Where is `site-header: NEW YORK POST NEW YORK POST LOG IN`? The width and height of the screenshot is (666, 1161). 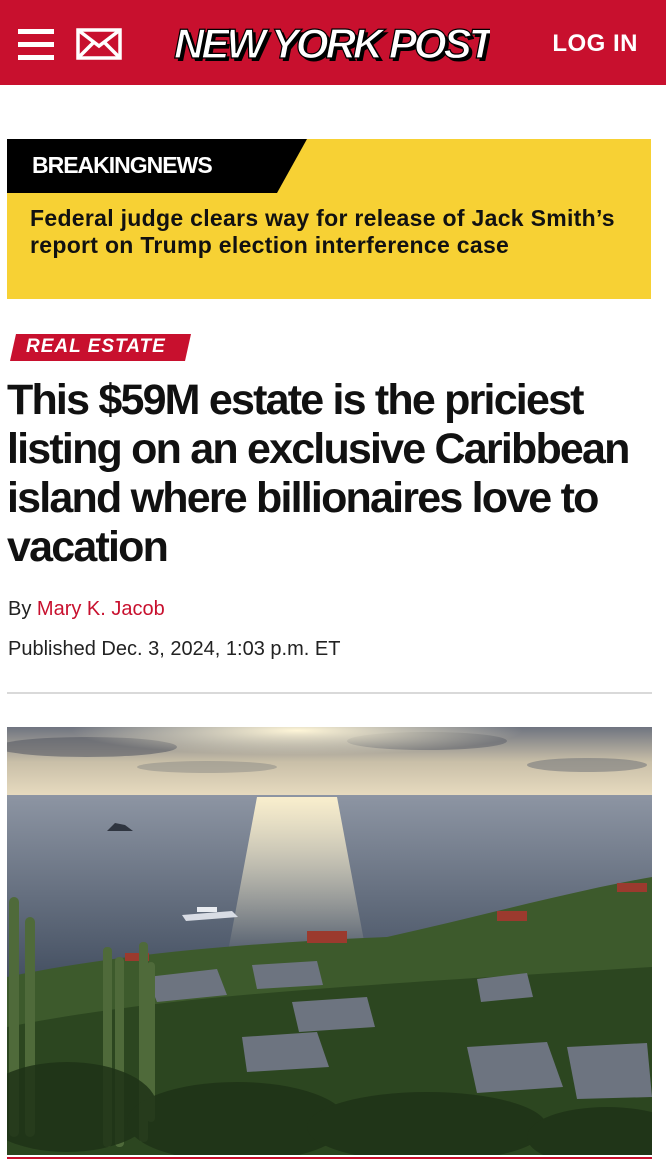 site-header: NEW YORK POST NEW YORK POST LOG IN is located at coordinates (333, 42).